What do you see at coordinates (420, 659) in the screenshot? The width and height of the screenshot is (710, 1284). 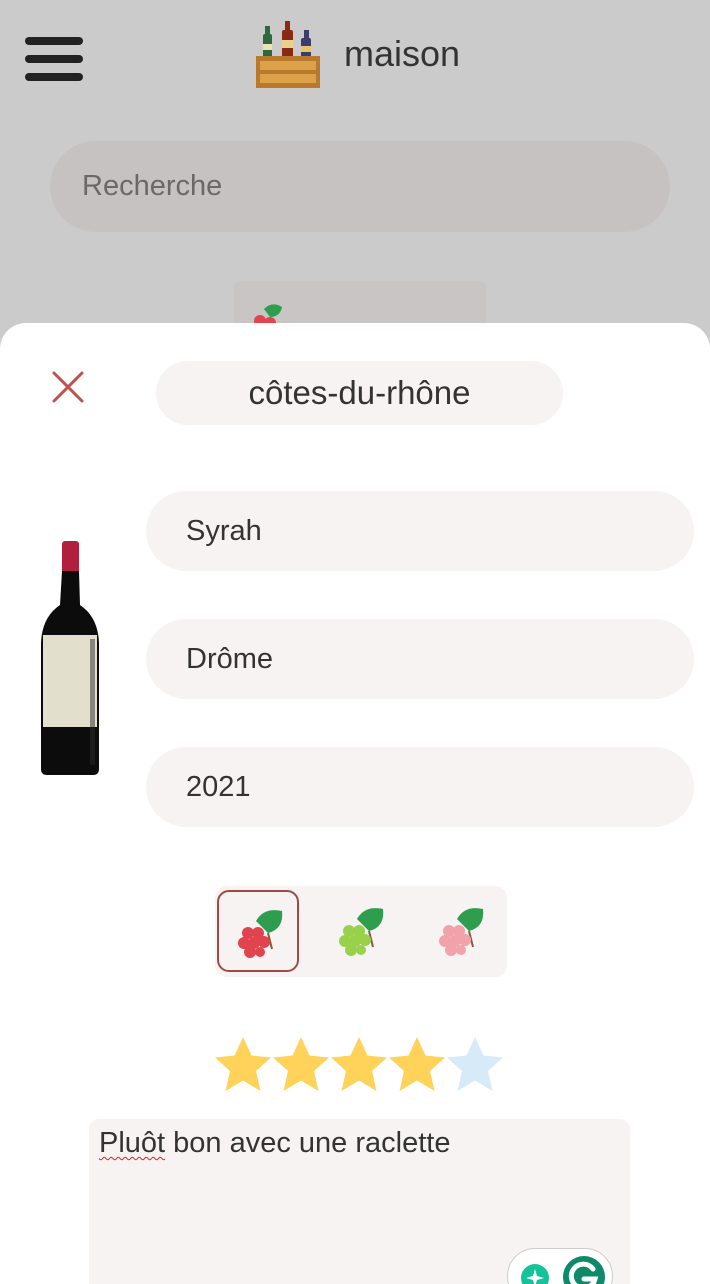 I see `region-field: Drôme` at bounding box center [420, 659].